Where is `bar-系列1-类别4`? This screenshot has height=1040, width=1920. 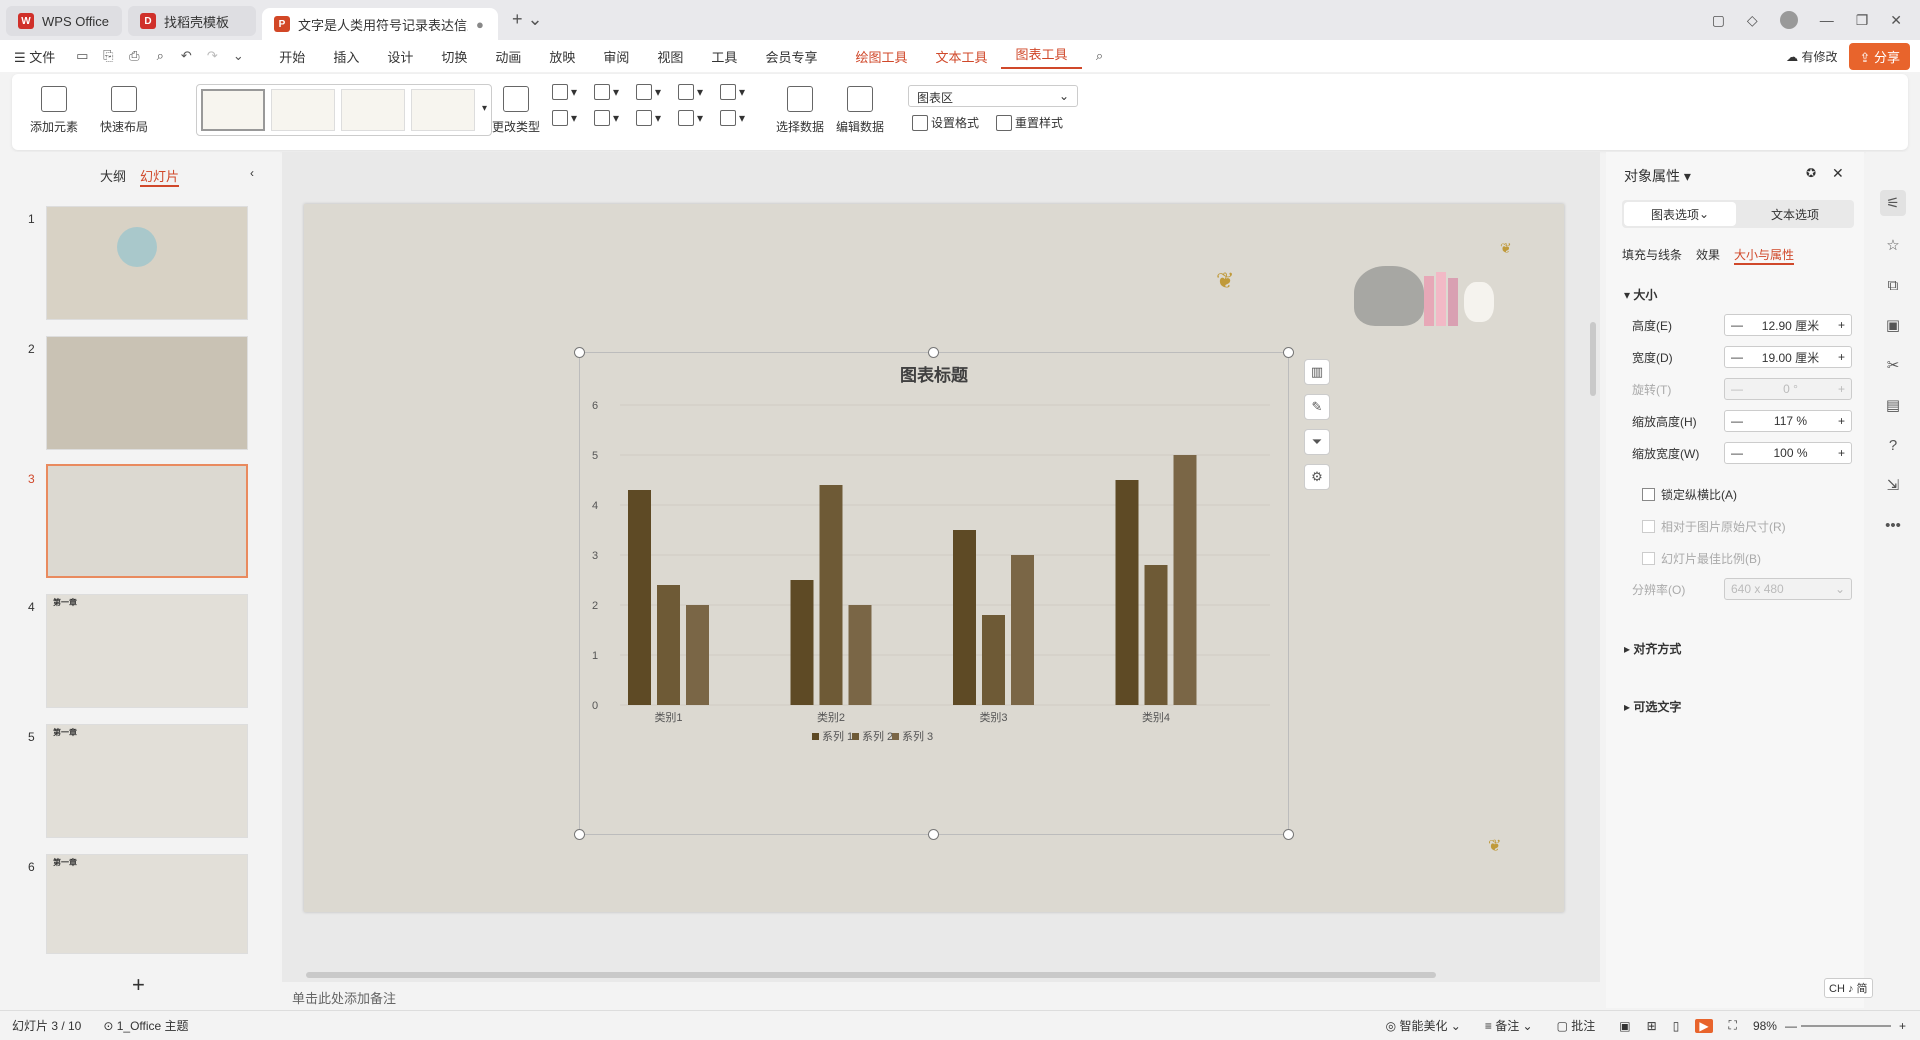
bar-系列1-类别4 is located at coordinates (1127, 592).